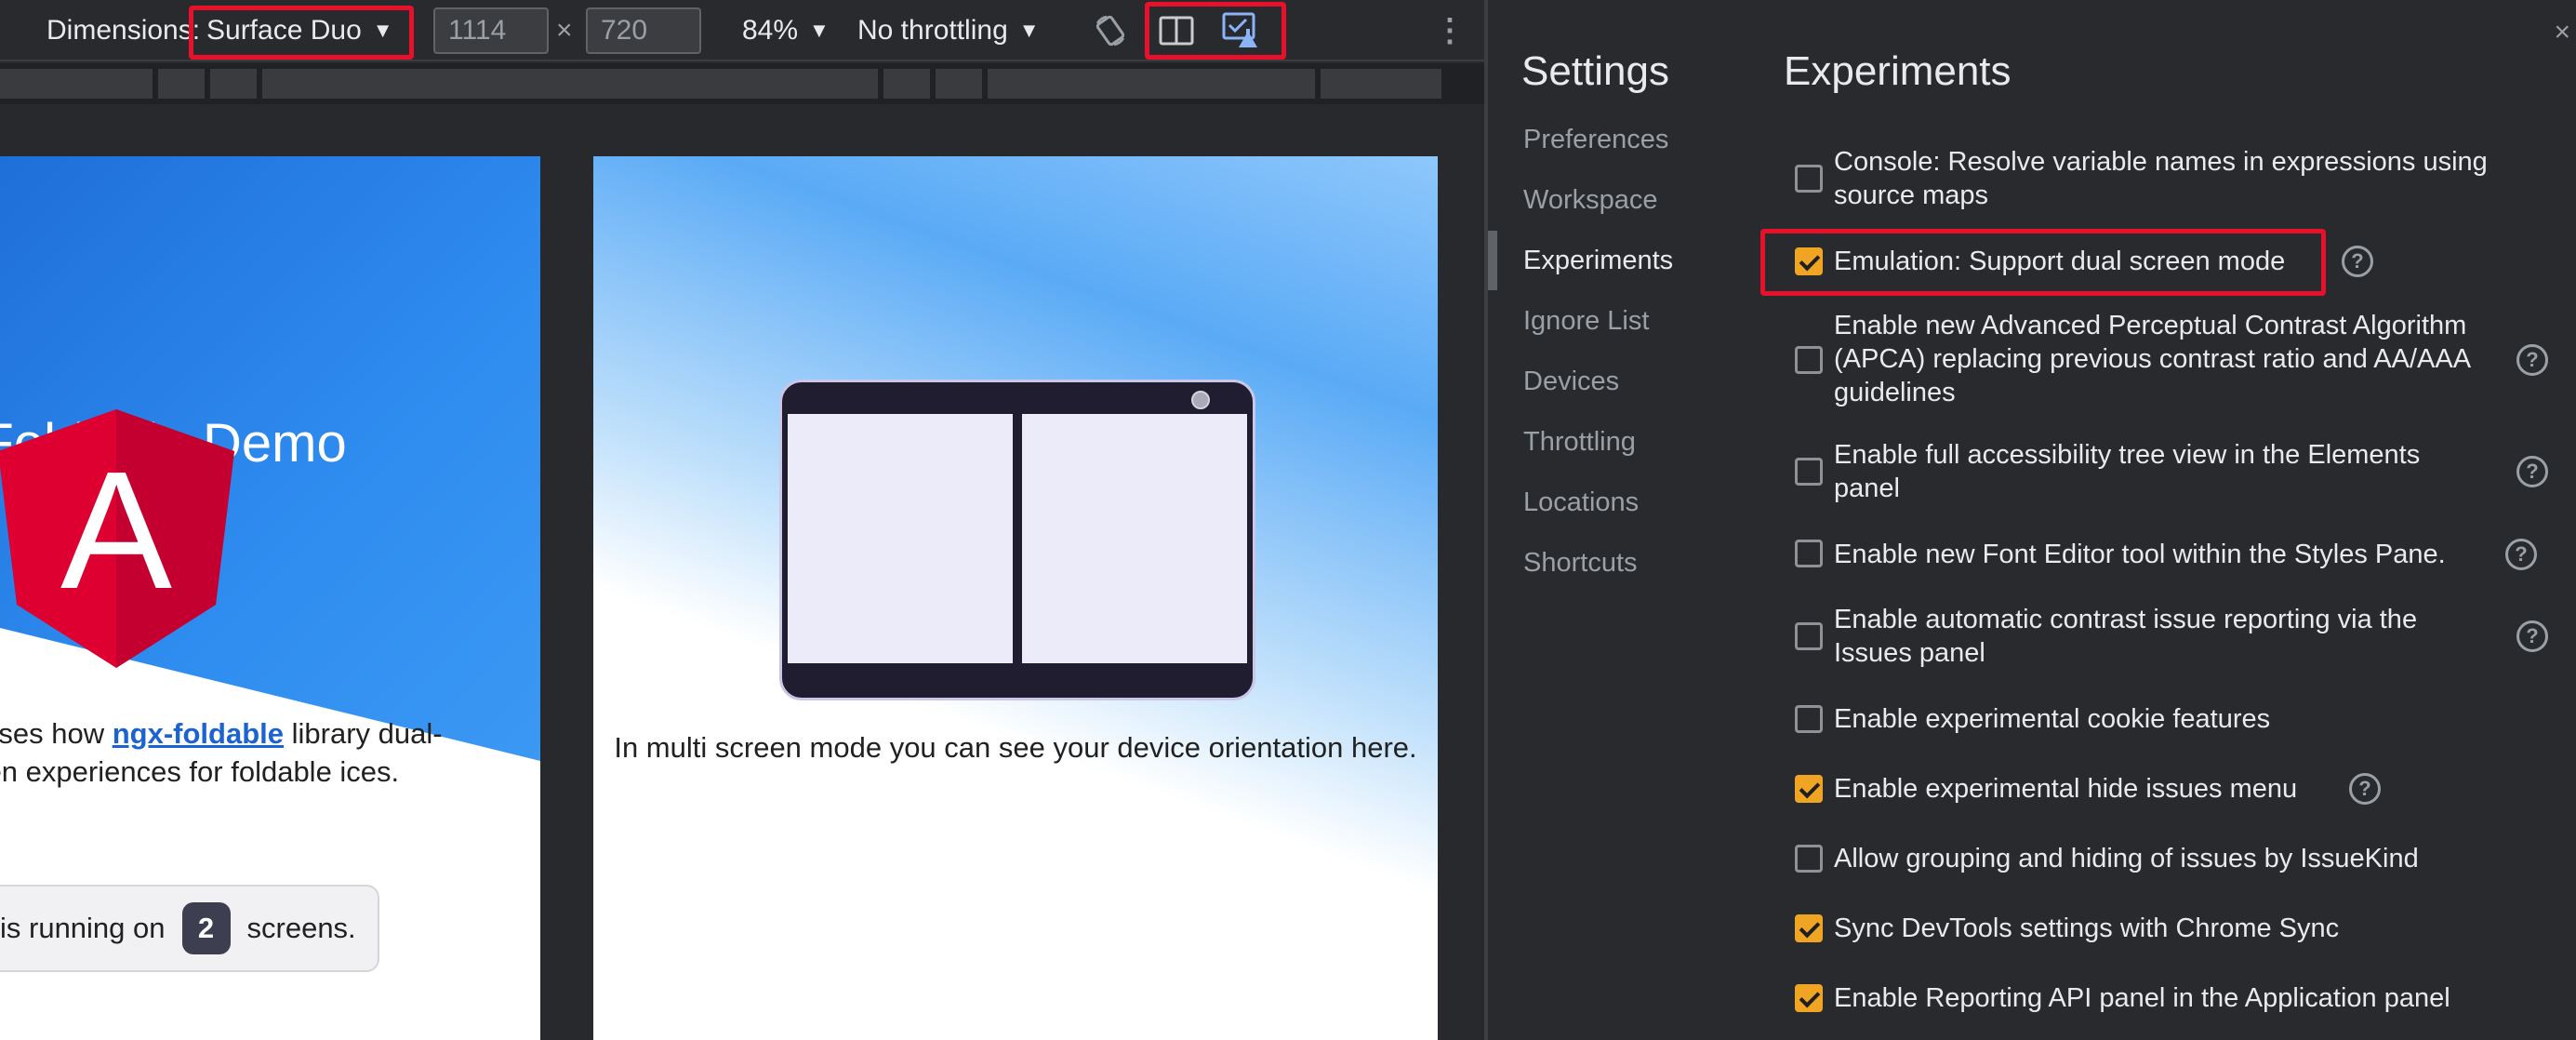 This screenshot has width=2576, height=1040. I want to click on ngx-foldable-link: ngx-foldable, so click(198, 733).